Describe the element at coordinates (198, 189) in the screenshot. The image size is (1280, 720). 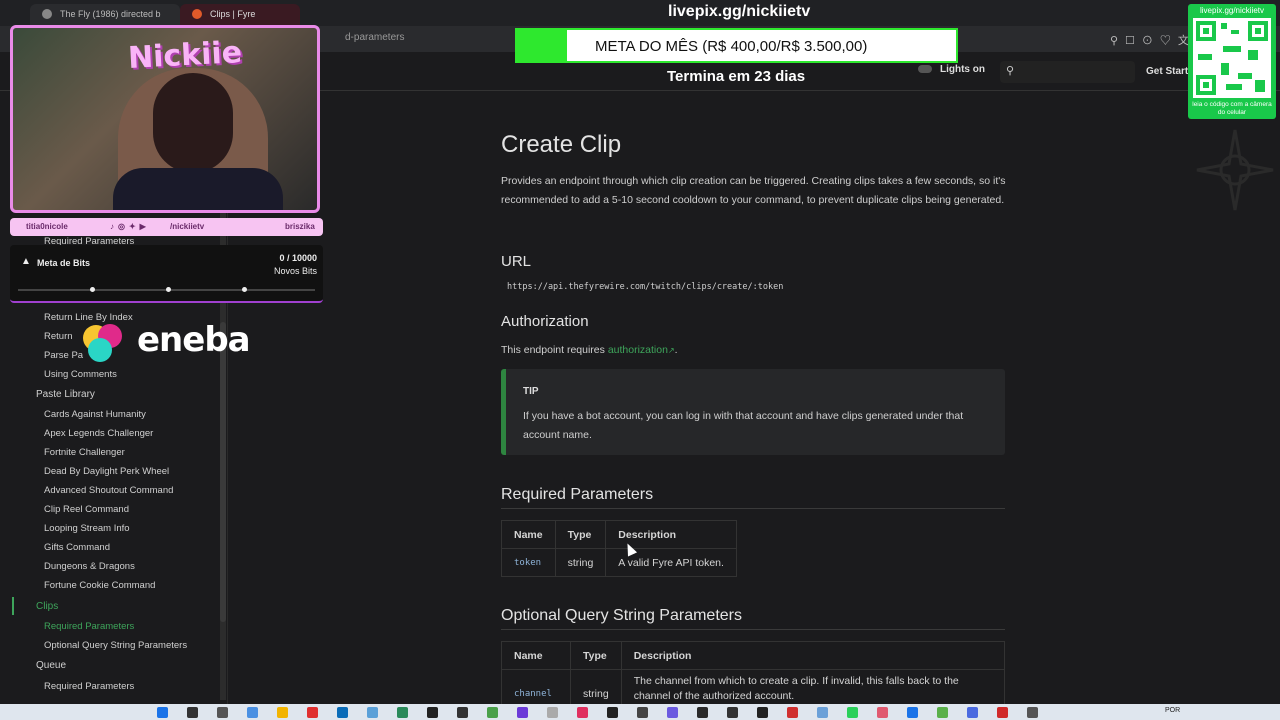
I see `streamer-shirt` at that location.